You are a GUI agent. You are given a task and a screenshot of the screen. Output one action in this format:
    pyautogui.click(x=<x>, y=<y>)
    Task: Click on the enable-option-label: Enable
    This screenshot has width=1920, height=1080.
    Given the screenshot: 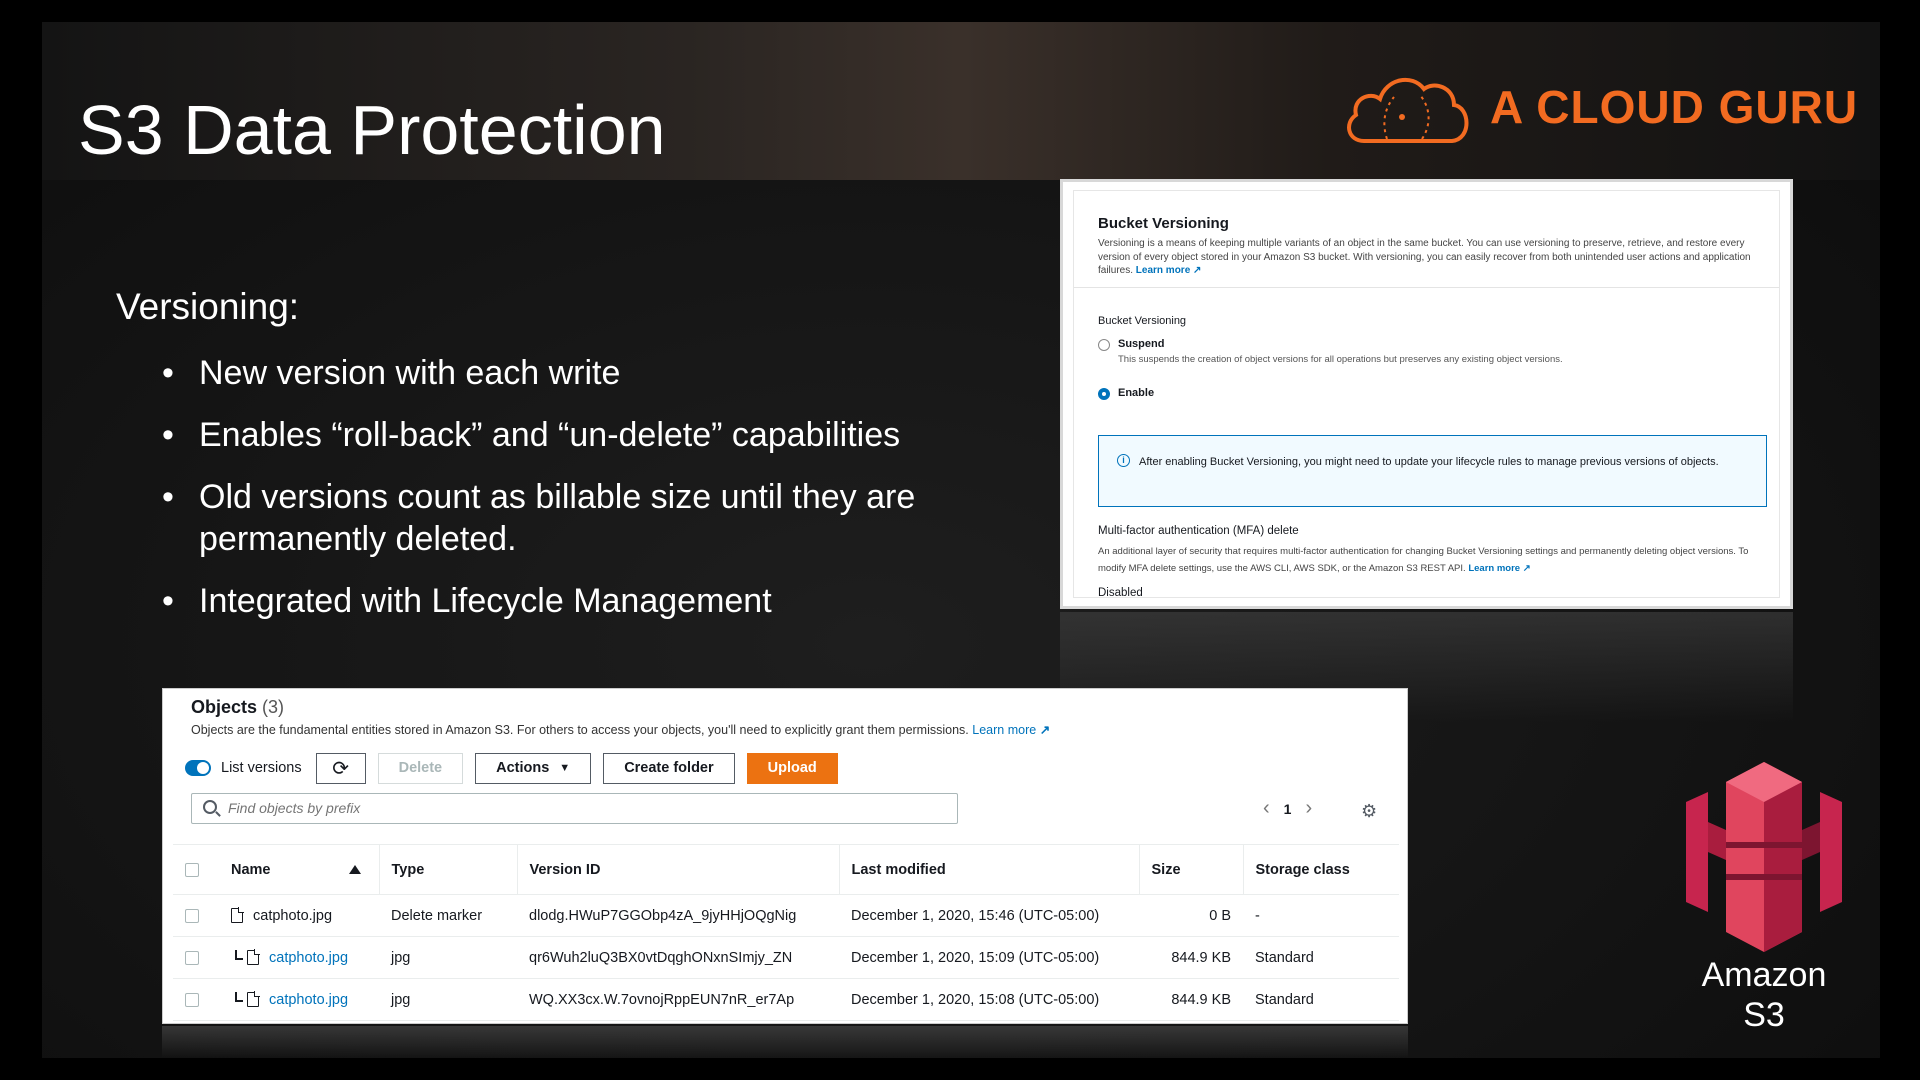 What is the action you would take?
    pyautogui.click(x=1136, y=393)
    